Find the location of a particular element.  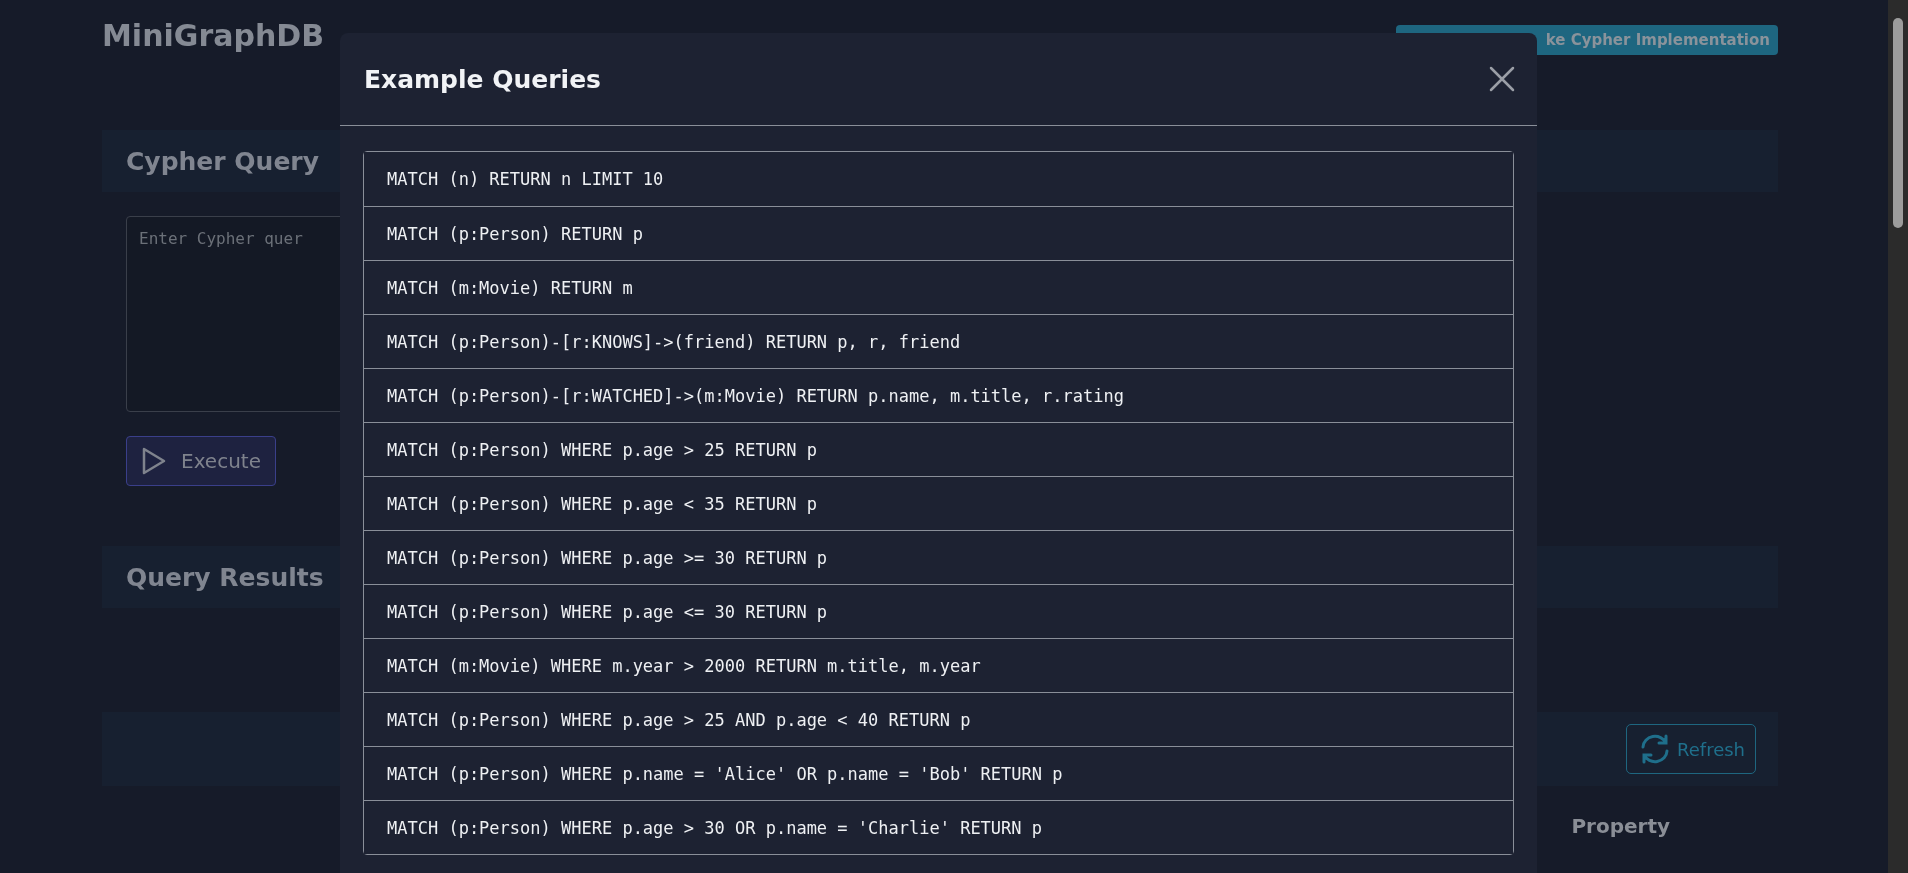

close-icon is located at coordinates (1502, 79).